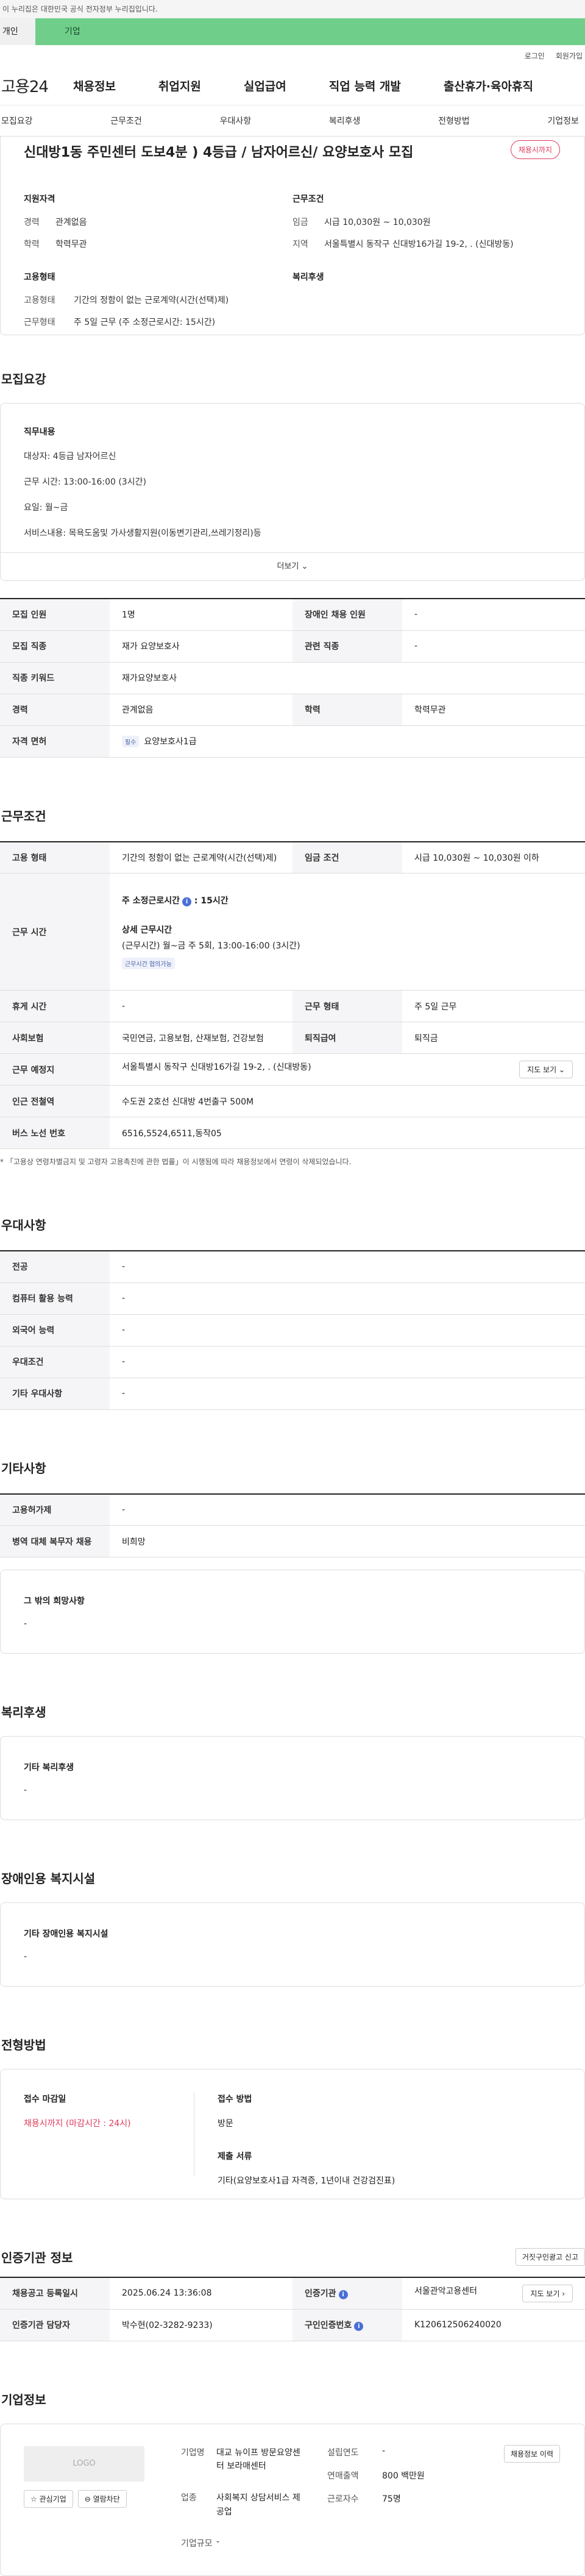 This screenshot has width=585, height=2576. I want to click on anchor-recruit: 모집요강, so click(17, 121).